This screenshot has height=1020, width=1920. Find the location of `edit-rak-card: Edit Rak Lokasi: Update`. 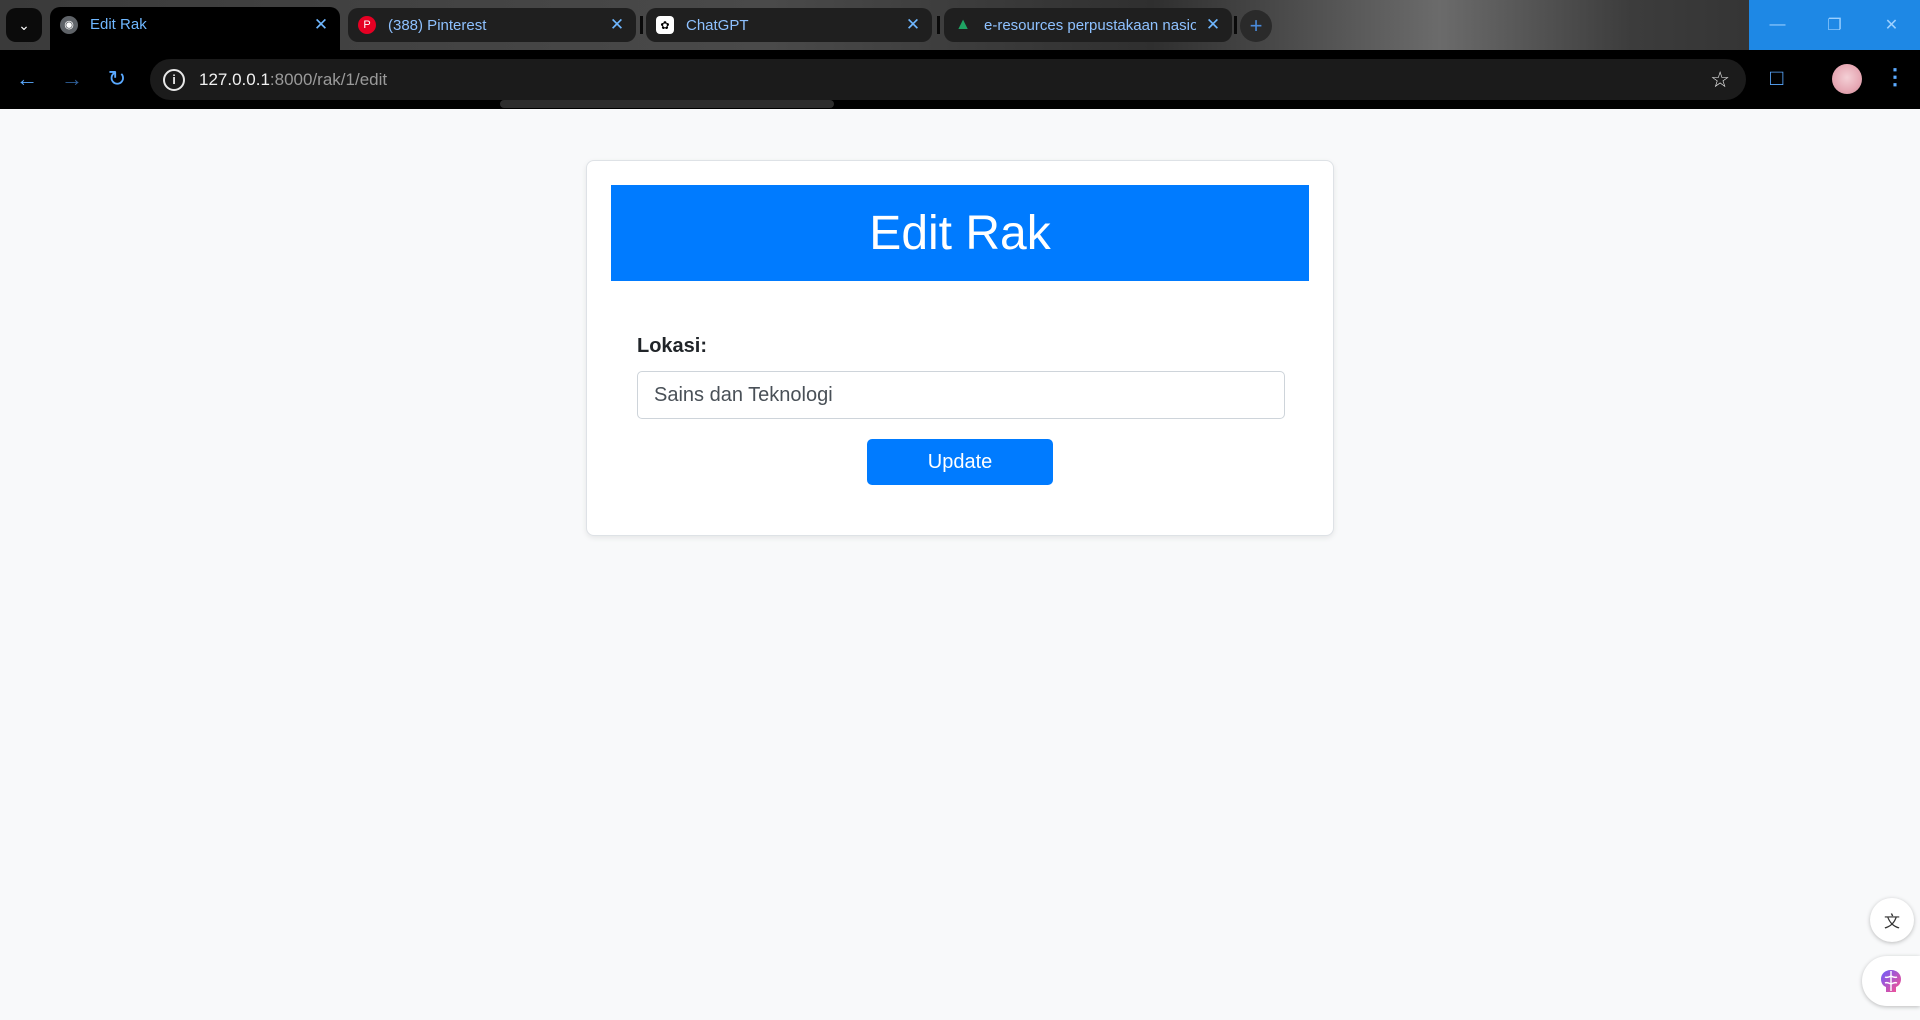

edit-rak-card: Edit Rak Lokasi: Update is located at coordinates (960, 348).